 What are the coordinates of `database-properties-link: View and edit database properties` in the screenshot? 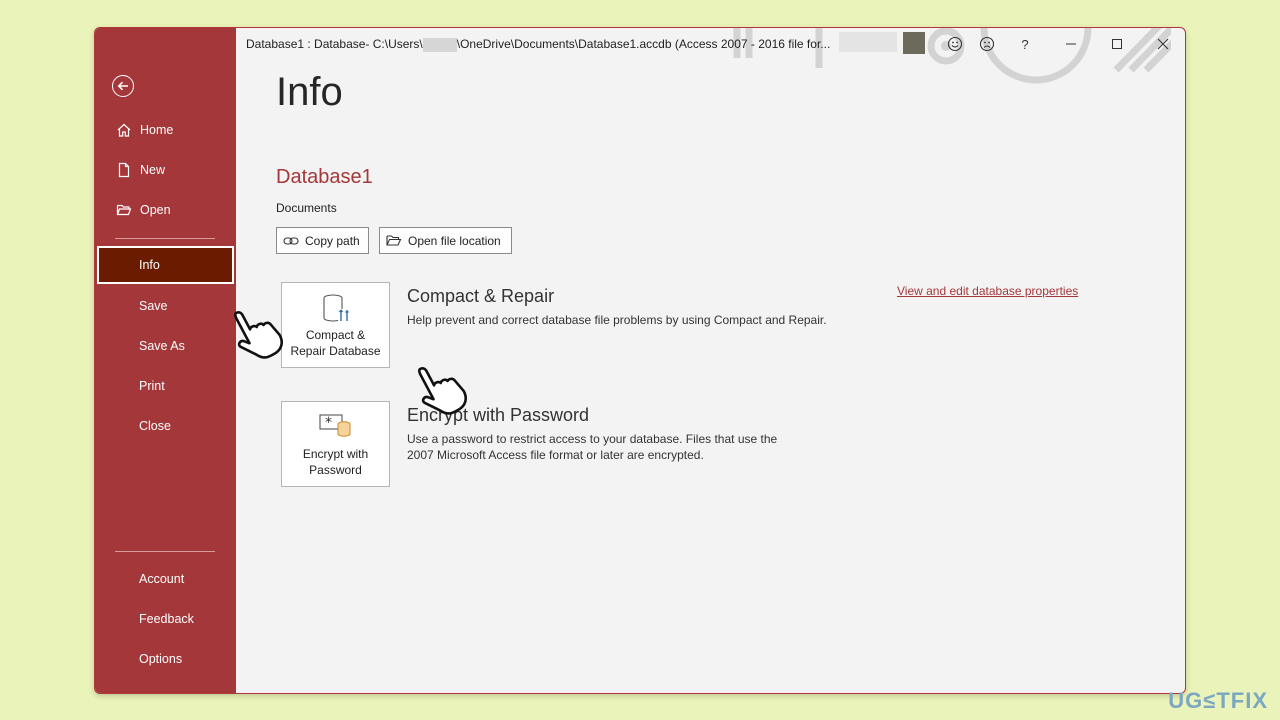 It's located at (987, 291).